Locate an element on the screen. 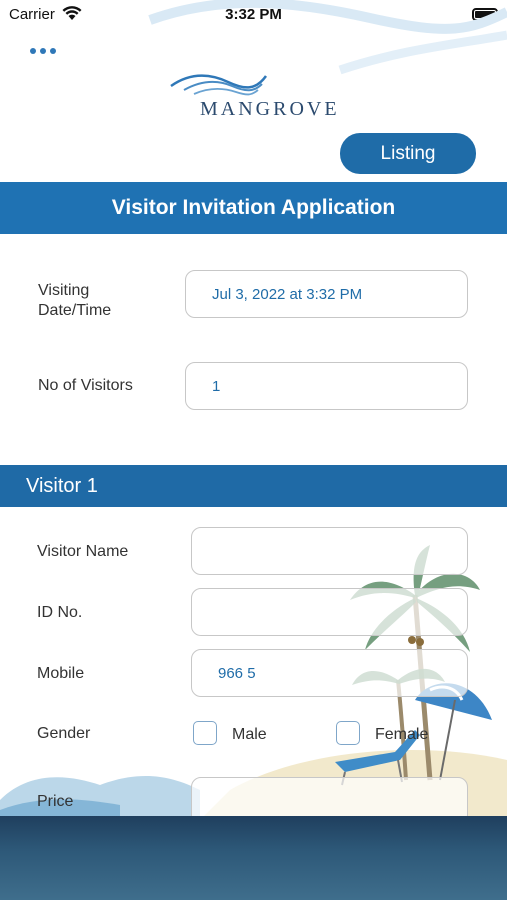 This screenshot has height=900, width=507. visitors-count-label: No of Visitors is located at coordinates (85, 385).